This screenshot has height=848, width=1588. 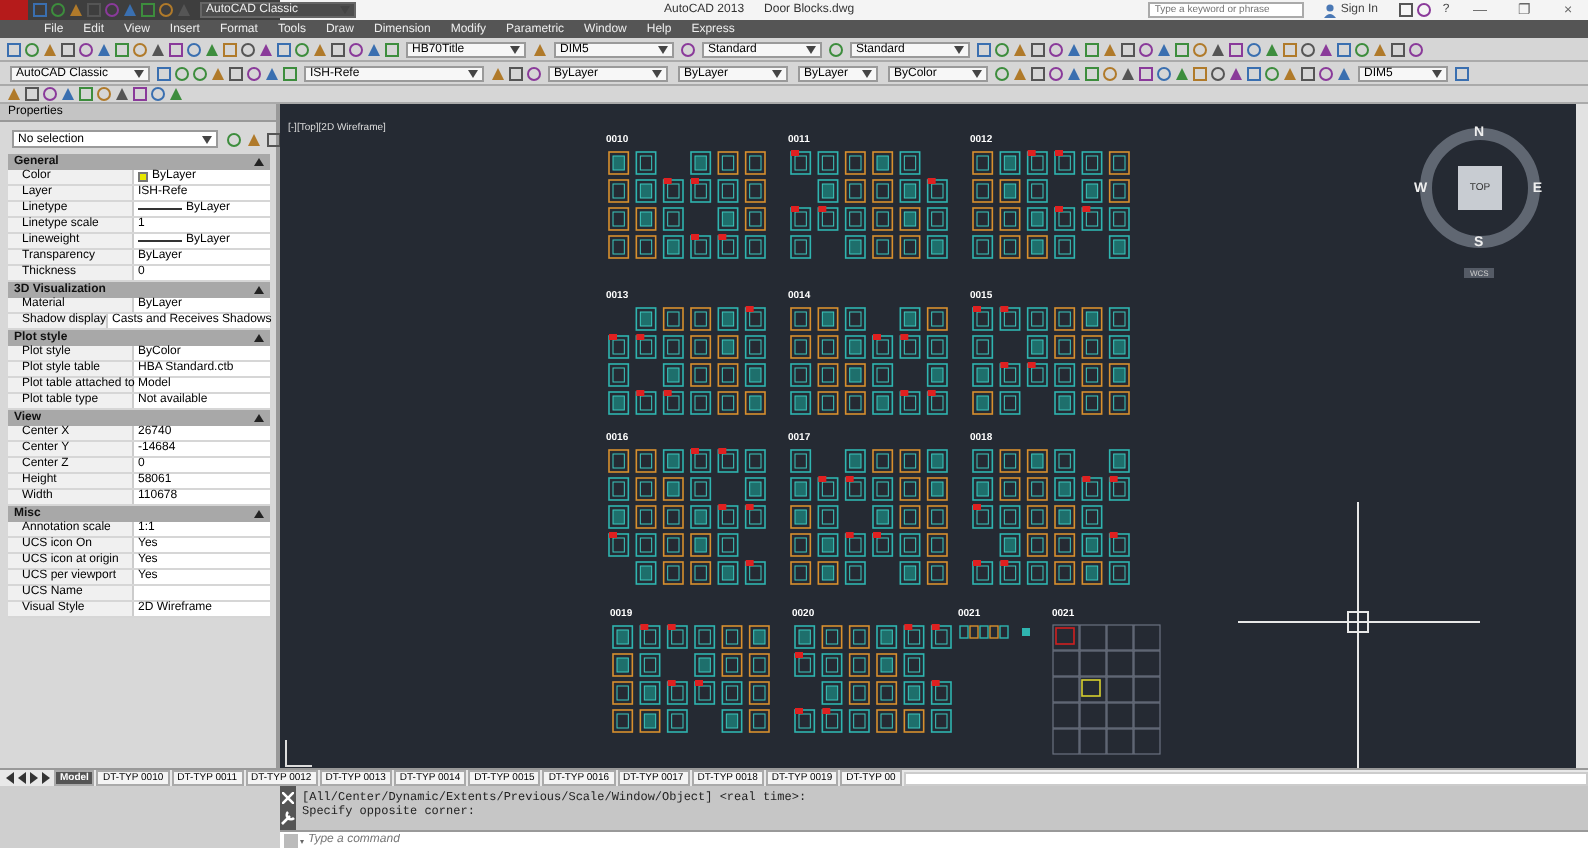 I want to click on close-button, so click(x=288, y=798).